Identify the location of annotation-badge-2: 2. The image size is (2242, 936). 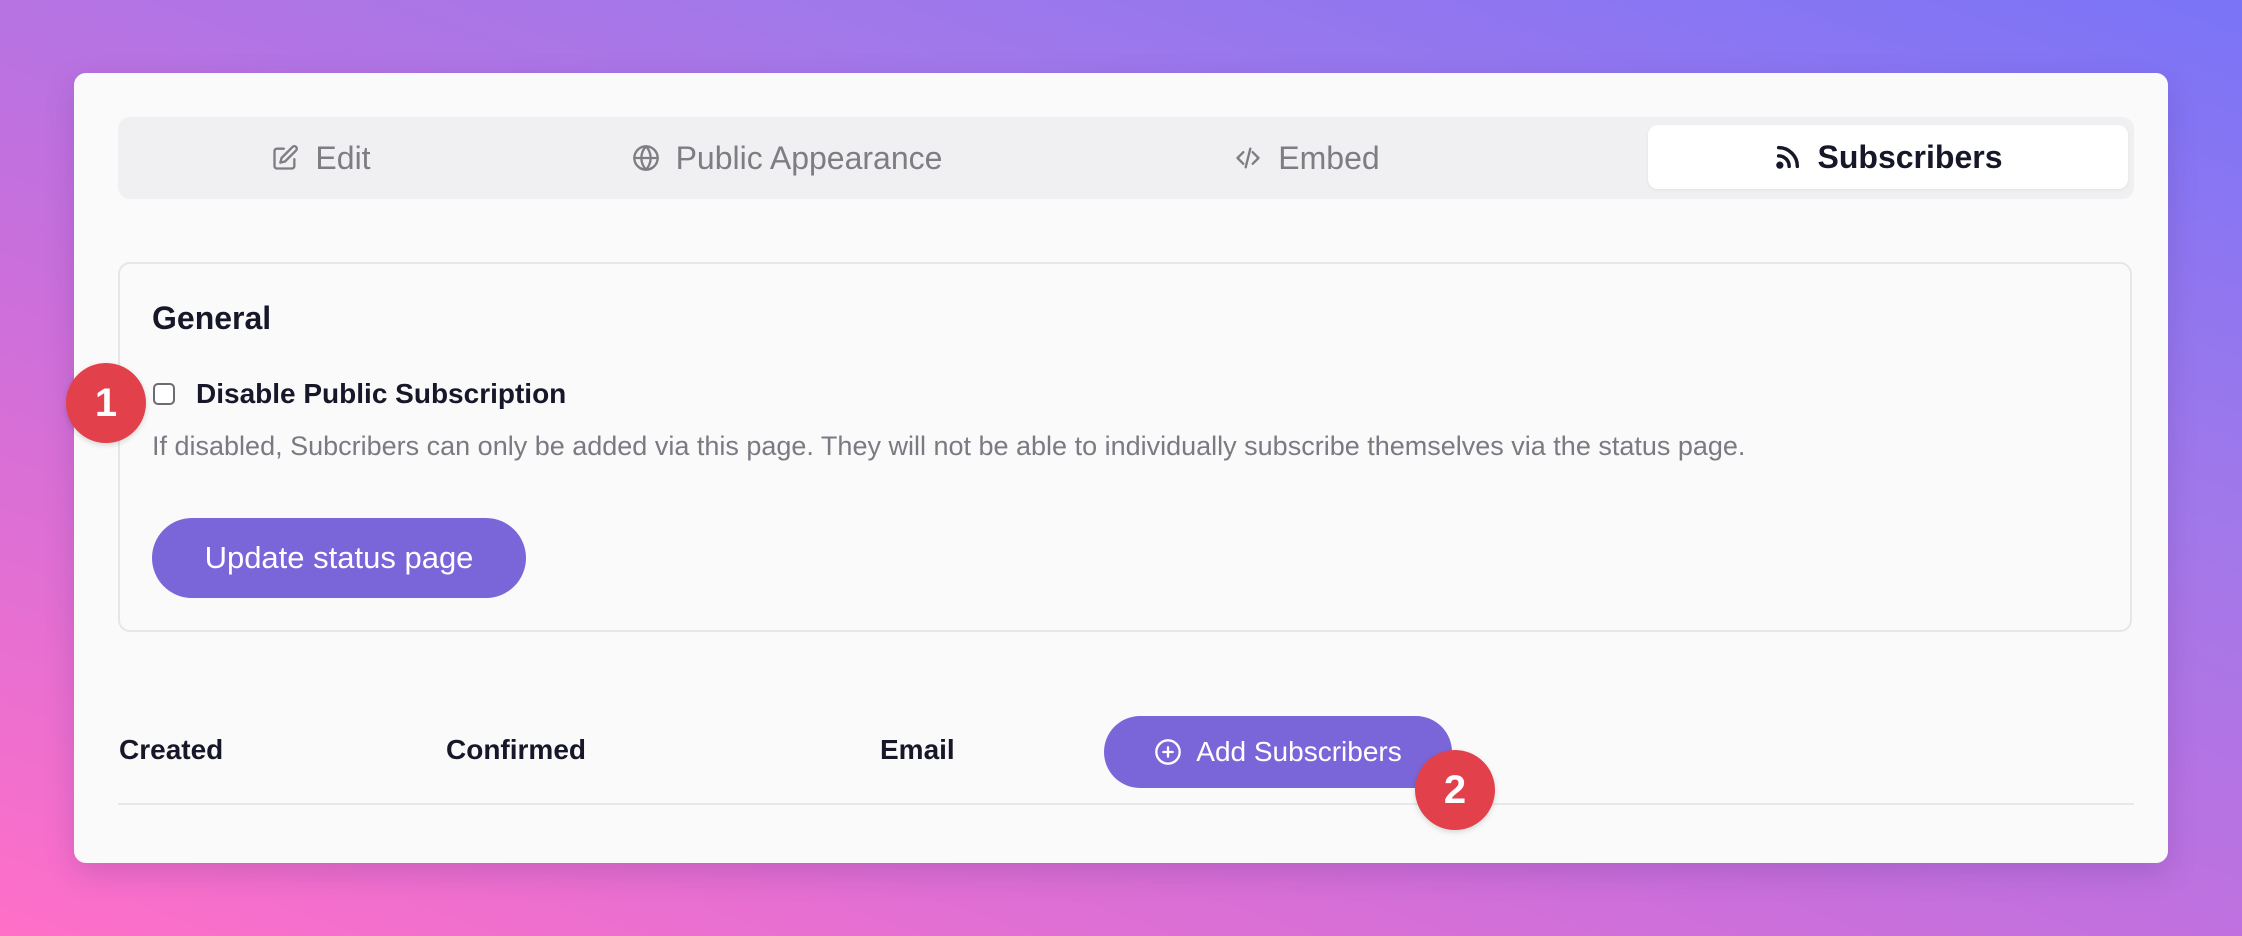
(1455, 790).